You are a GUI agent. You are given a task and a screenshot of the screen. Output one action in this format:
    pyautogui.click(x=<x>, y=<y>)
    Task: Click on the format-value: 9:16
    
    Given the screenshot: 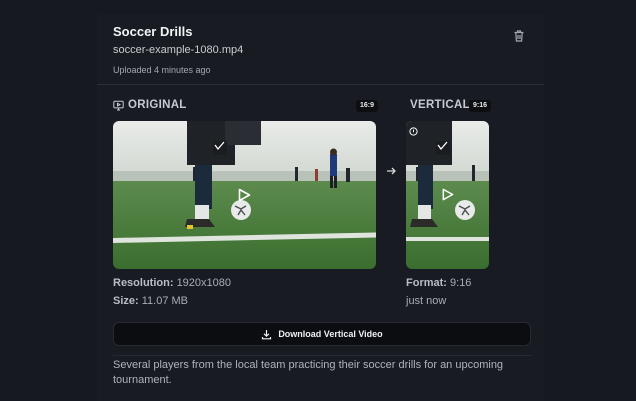 What is the action you would take?
    pyautogui.click(x=461, y=283)
    